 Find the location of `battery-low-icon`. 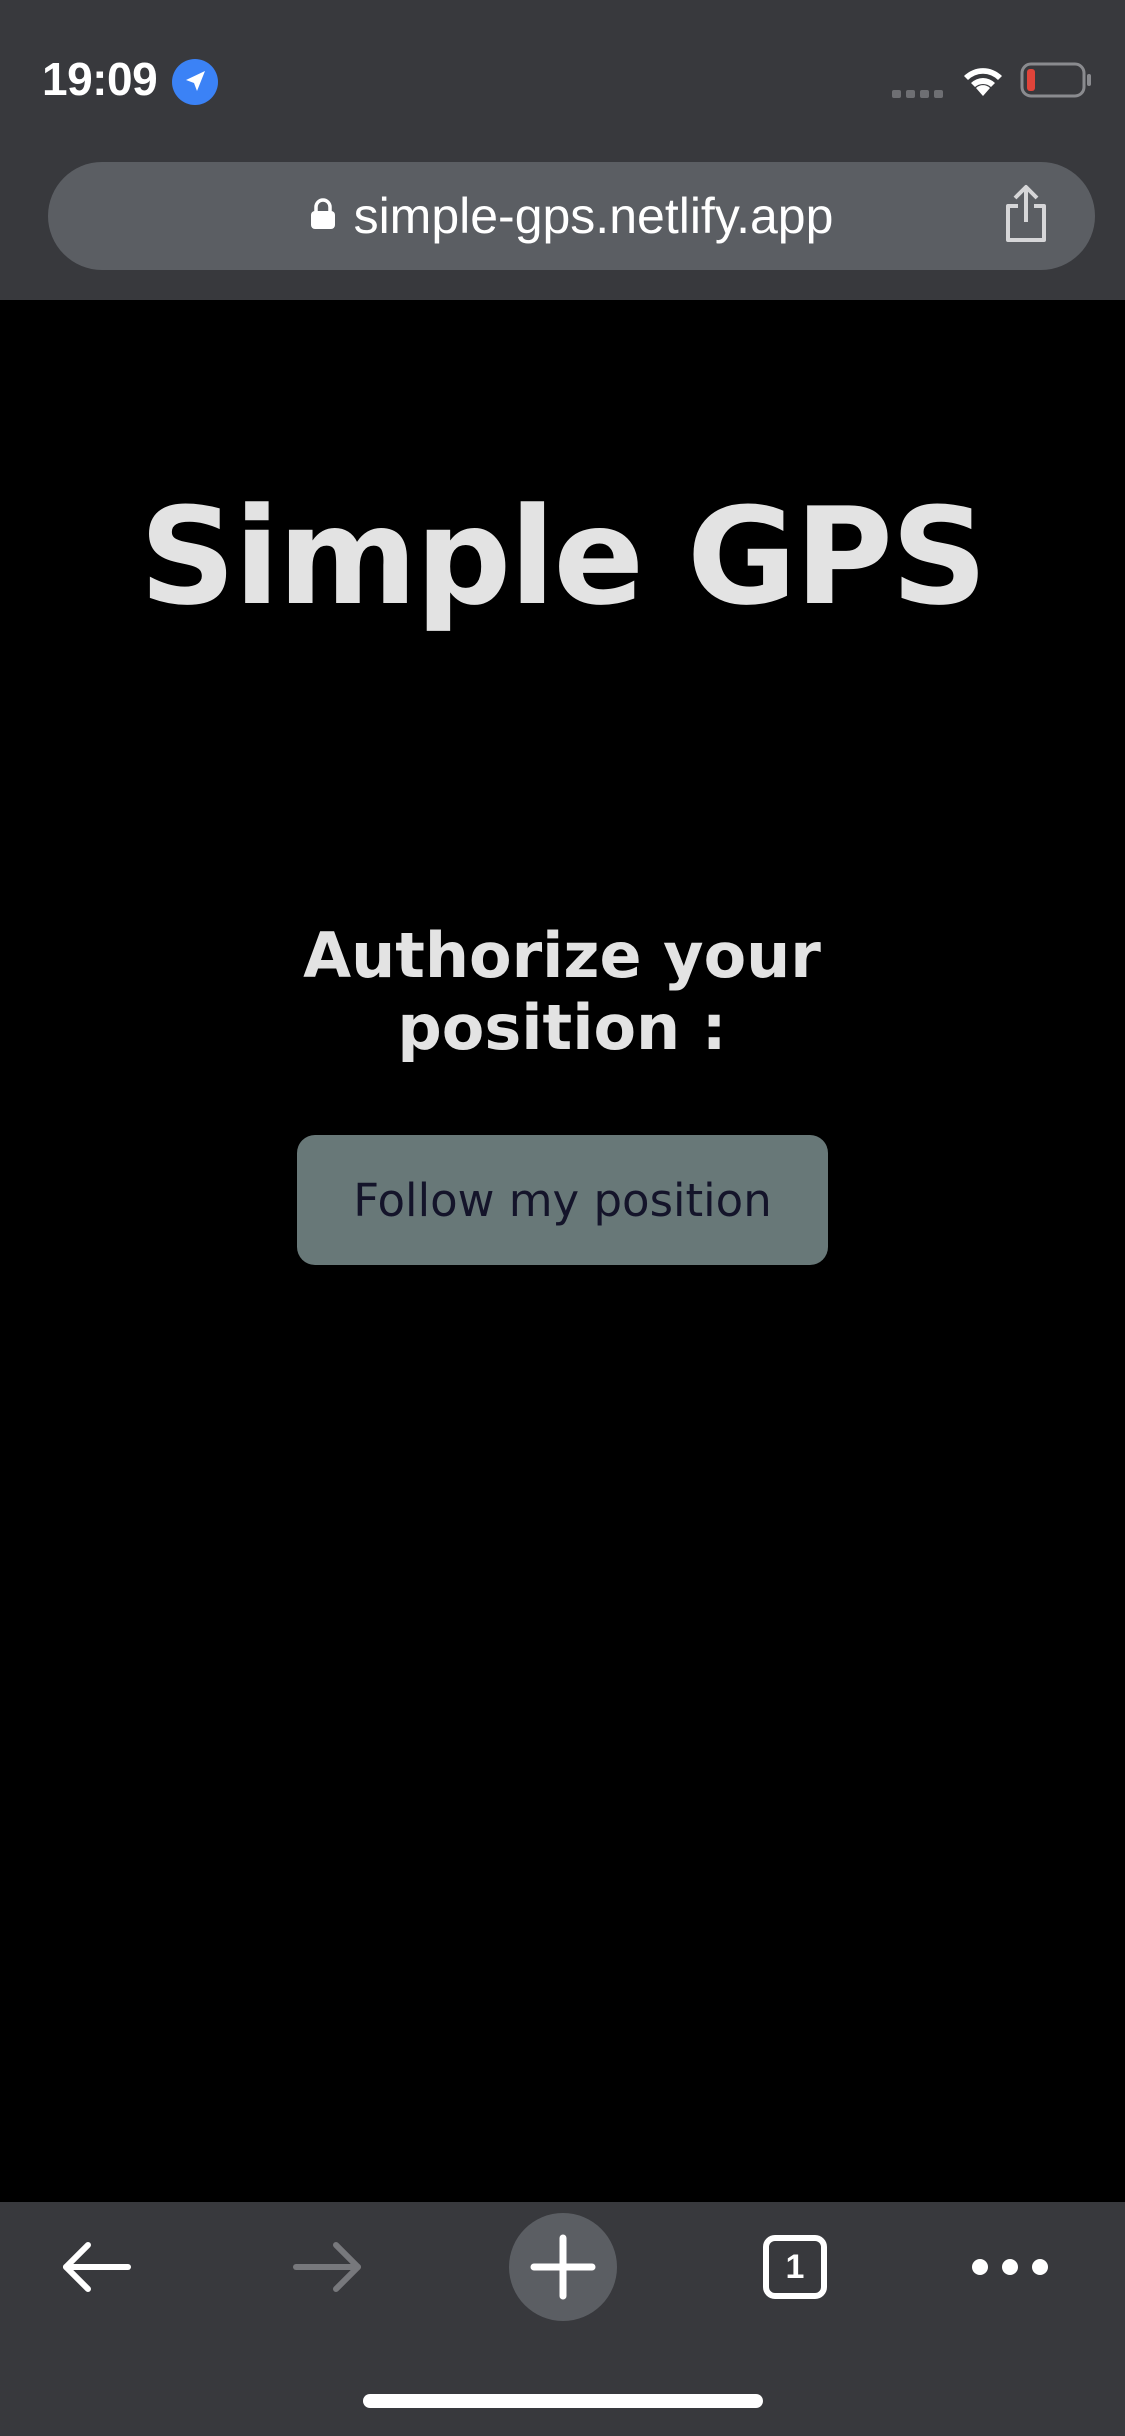

battery-low-icon is located at coordinates (1055, 80).